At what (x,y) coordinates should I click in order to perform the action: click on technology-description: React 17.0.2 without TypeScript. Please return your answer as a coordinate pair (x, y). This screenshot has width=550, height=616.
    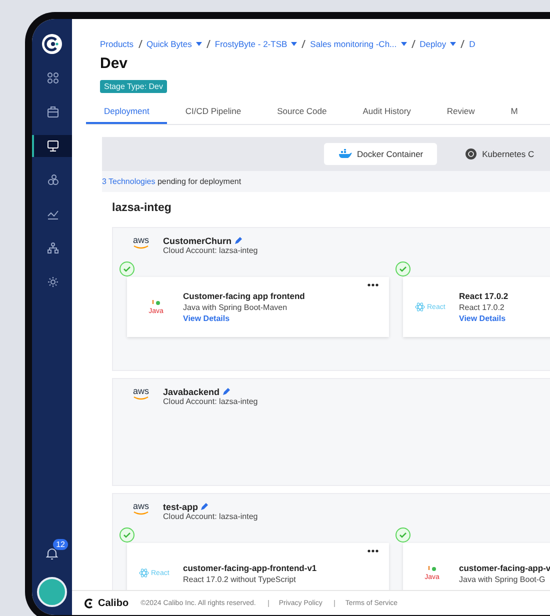
    Looking at the image, I should click on (240, 579).